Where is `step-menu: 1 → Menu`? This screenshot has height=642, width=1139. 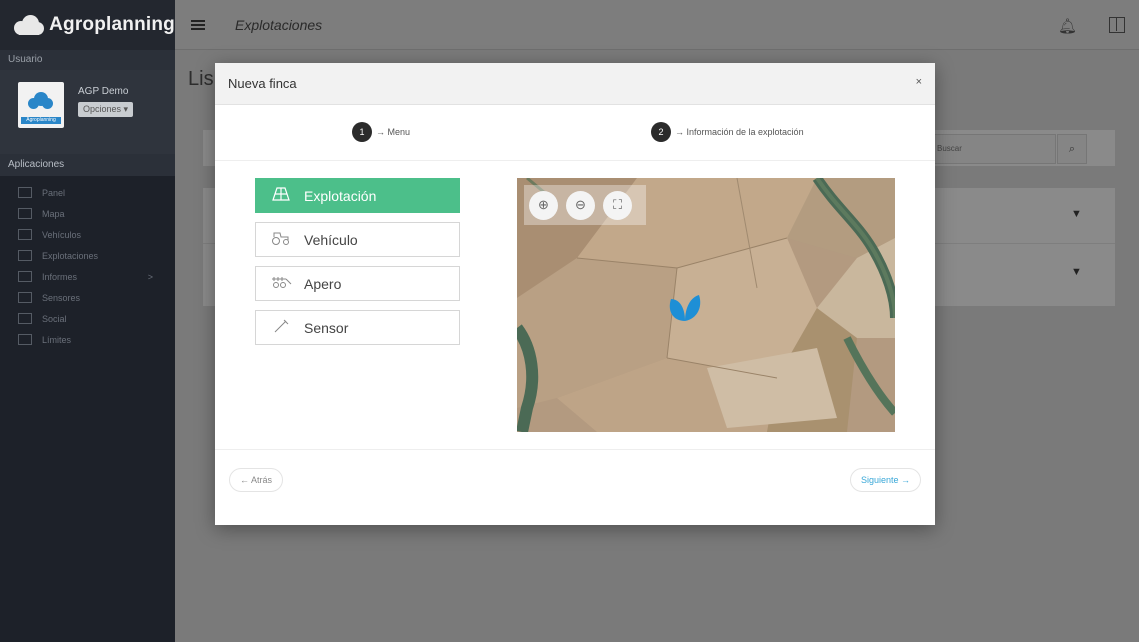
step-menu: 1 → Menu is located at coordinates (381, 132).